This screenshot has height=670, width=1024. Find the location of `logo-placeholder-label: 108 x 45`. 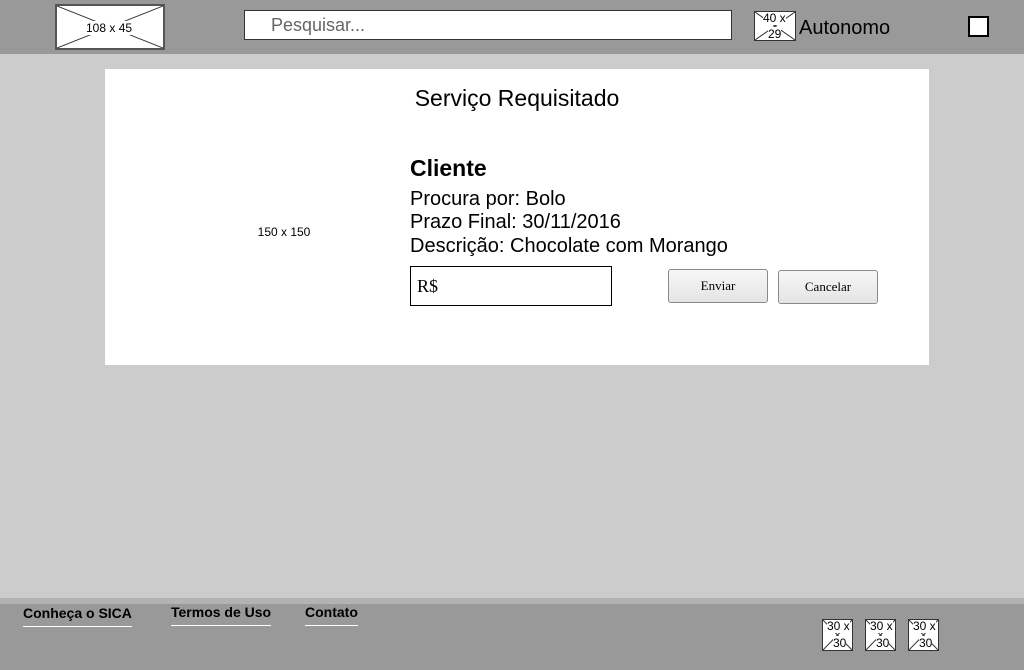

logo-placeholder-label: 108 x 45 is located at coordinates (109, 28).